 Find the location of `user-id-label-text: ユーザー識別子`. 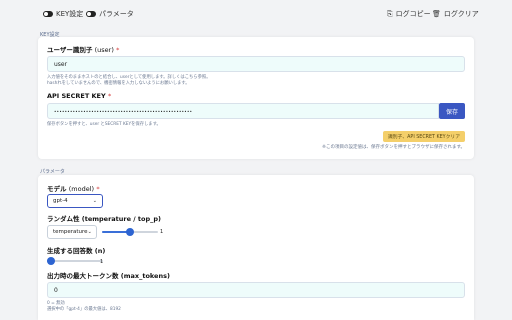

user-id-label-text: ユーザー識別子 is located at coordinates (70, 50).